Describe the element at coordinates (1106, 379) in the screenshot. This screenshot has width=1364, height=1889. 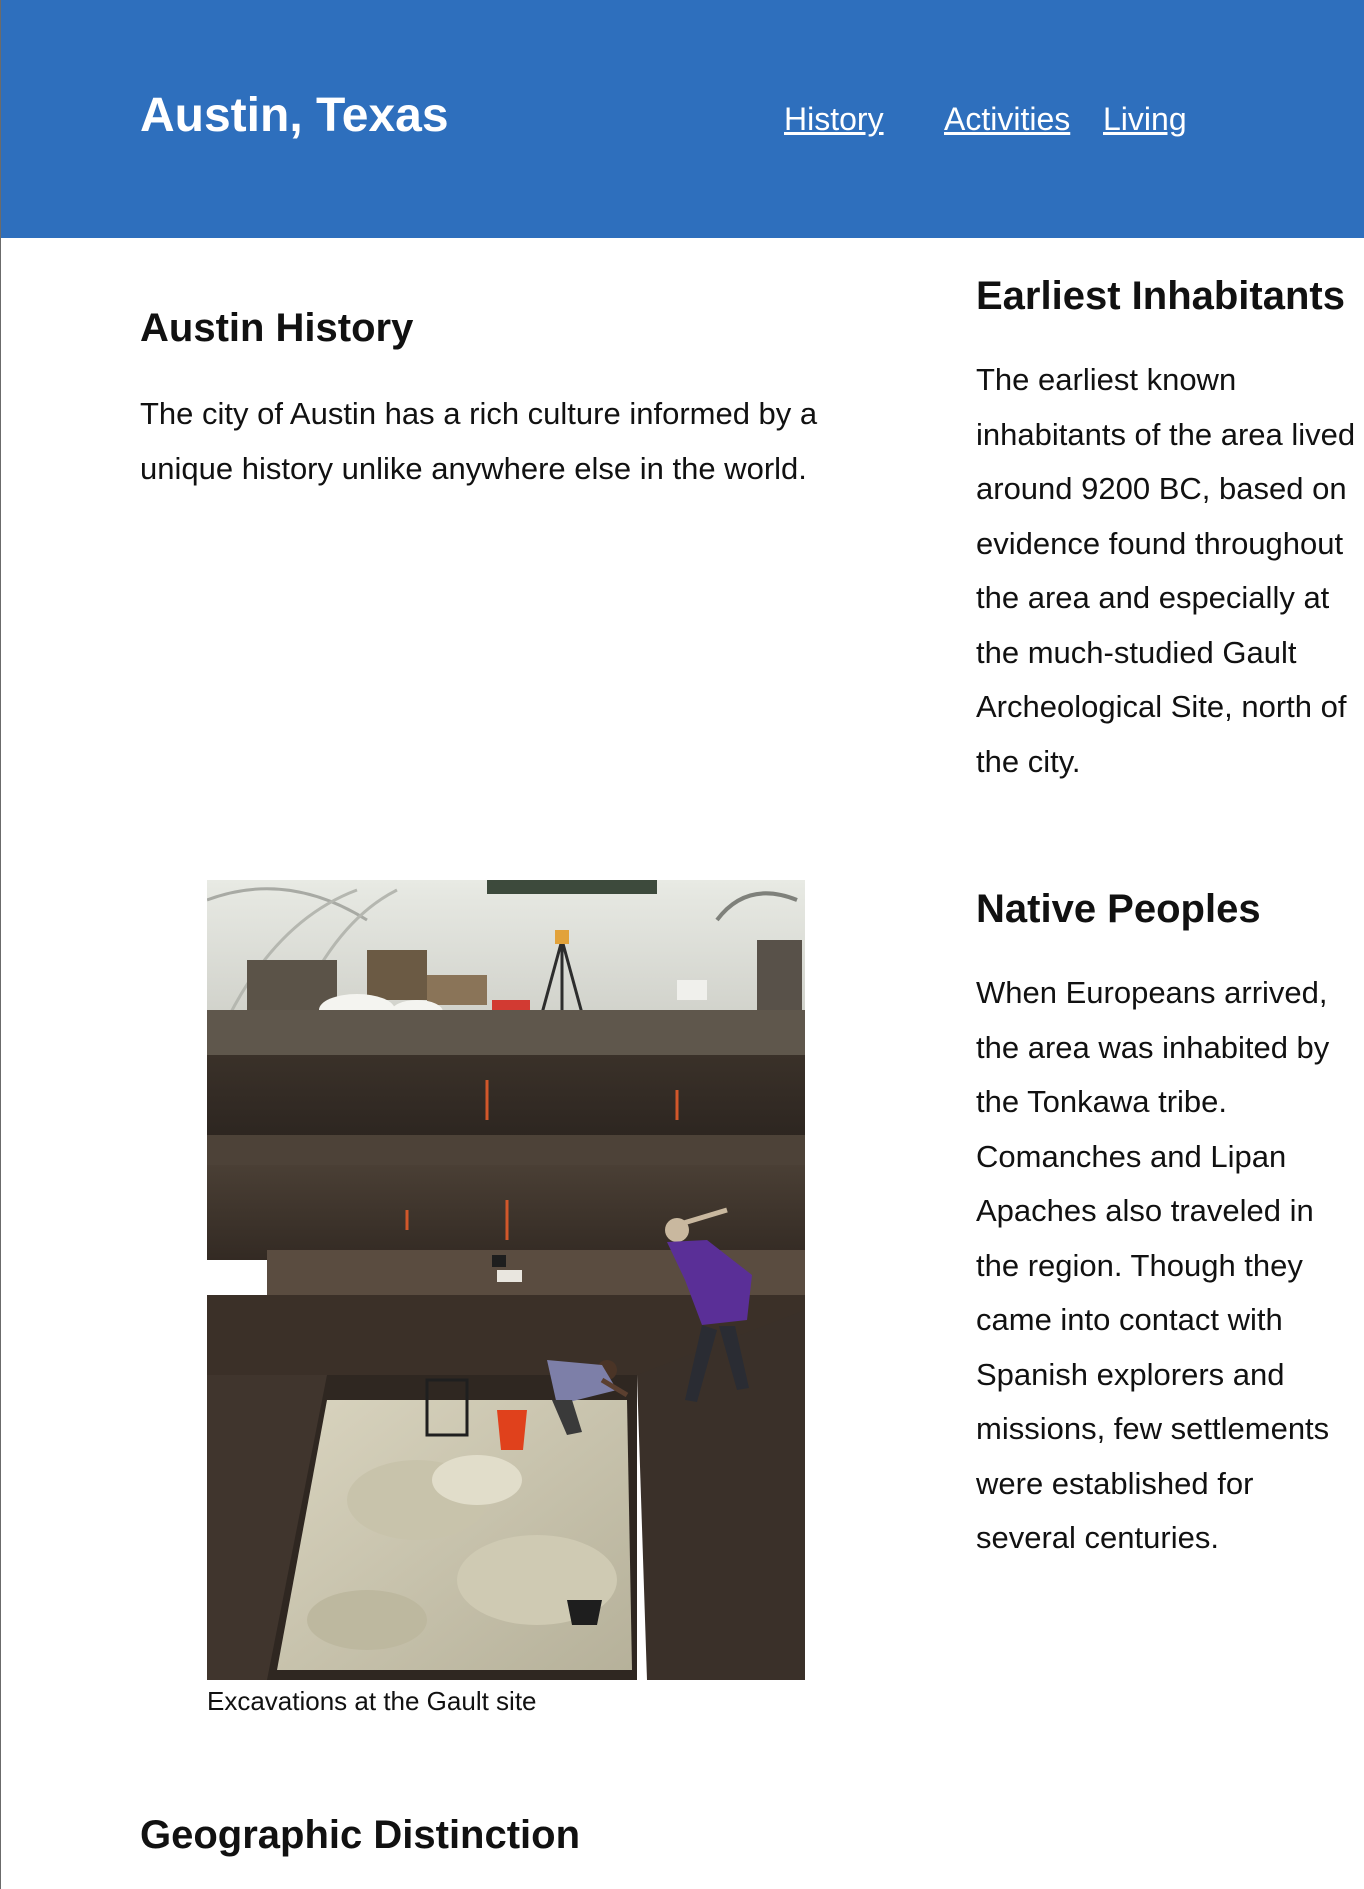
I see `earliest-line: The earliest known` at that location.